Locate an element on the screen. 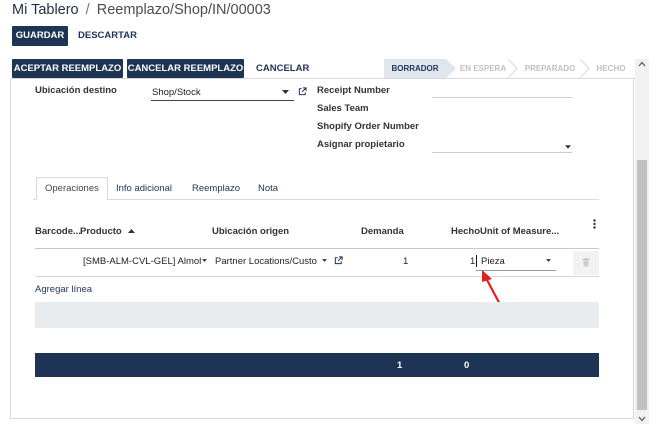 This screenshot has height=437, width=660. breadcrumb-current: Reemplazo/Shop/IN/00003 is located at coordinates (183, 10).